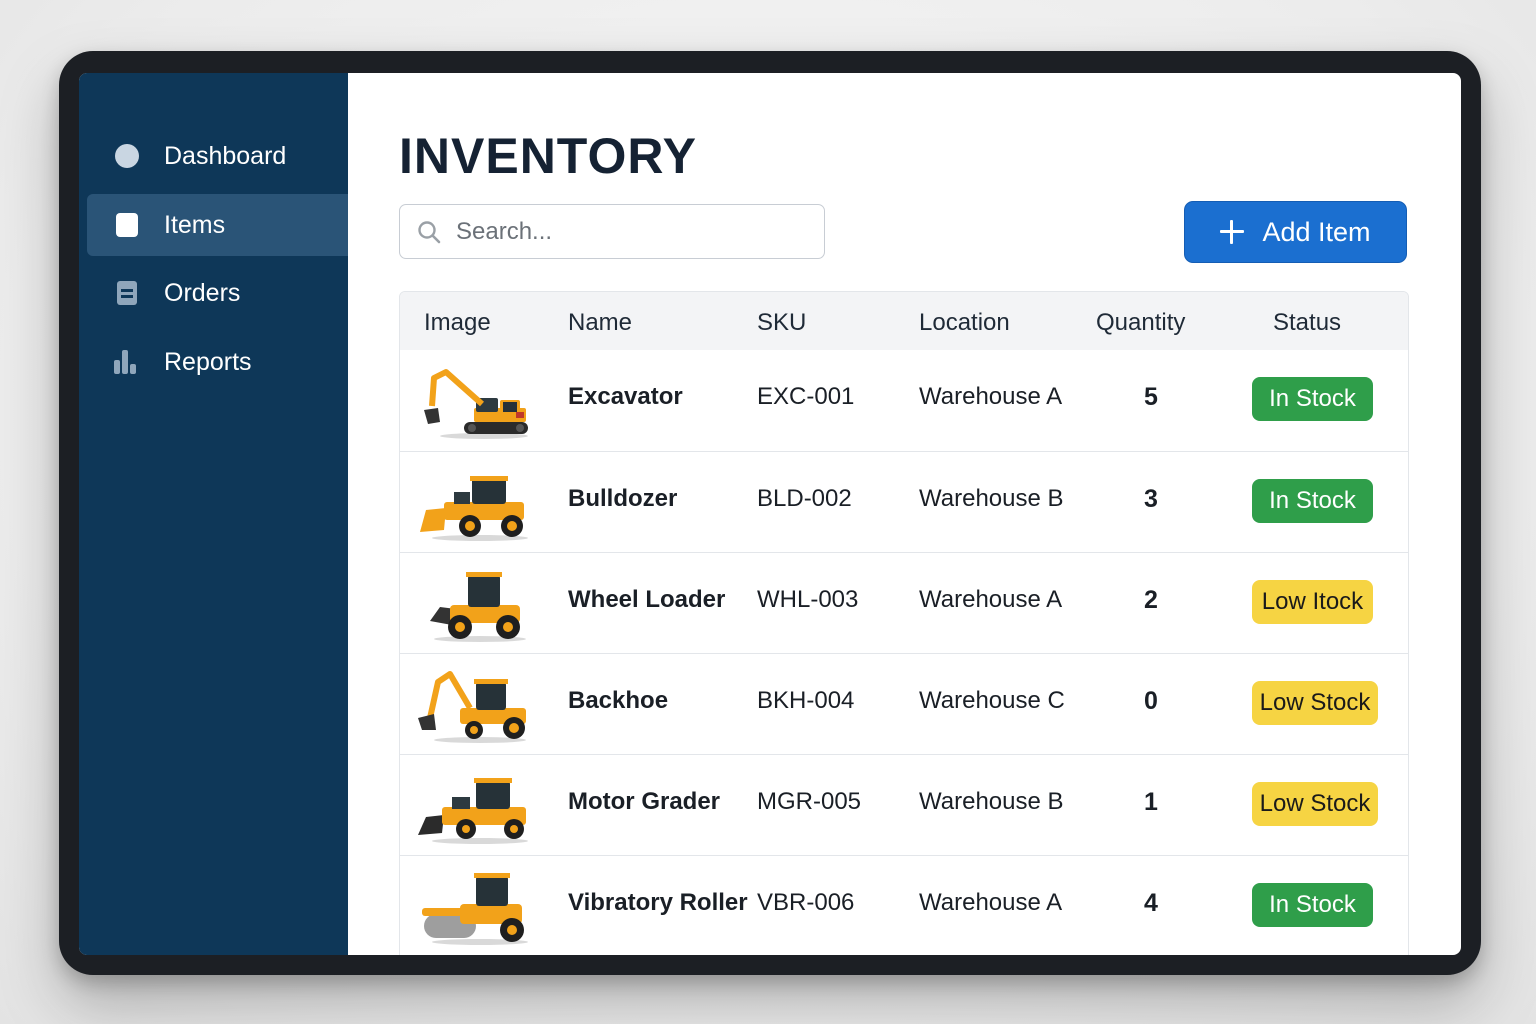 The width and height of the screenshot is (1536, 1024). I want to click on sidebar-item-label: Dashboard, so click(225, 155).